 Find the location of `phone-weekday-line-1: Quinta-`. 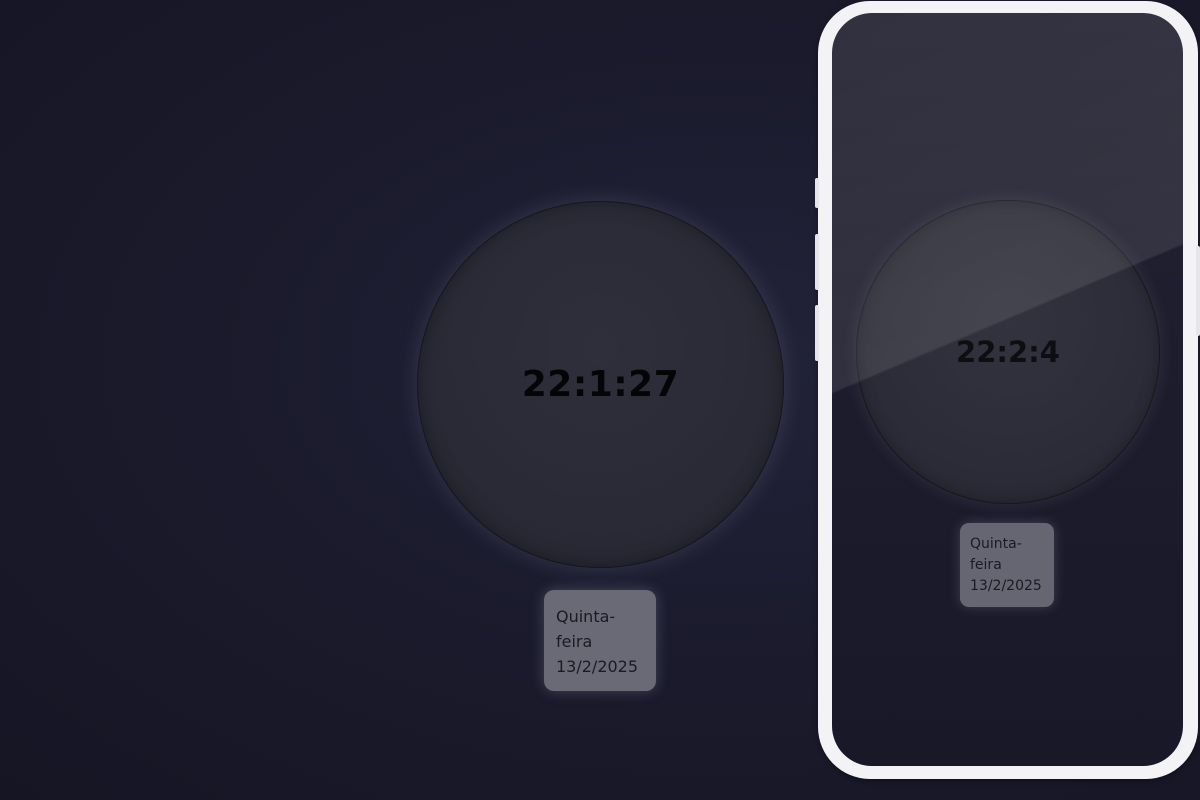

phone-weekday-line-1: Quinta- is located at coordinates (996, 544).